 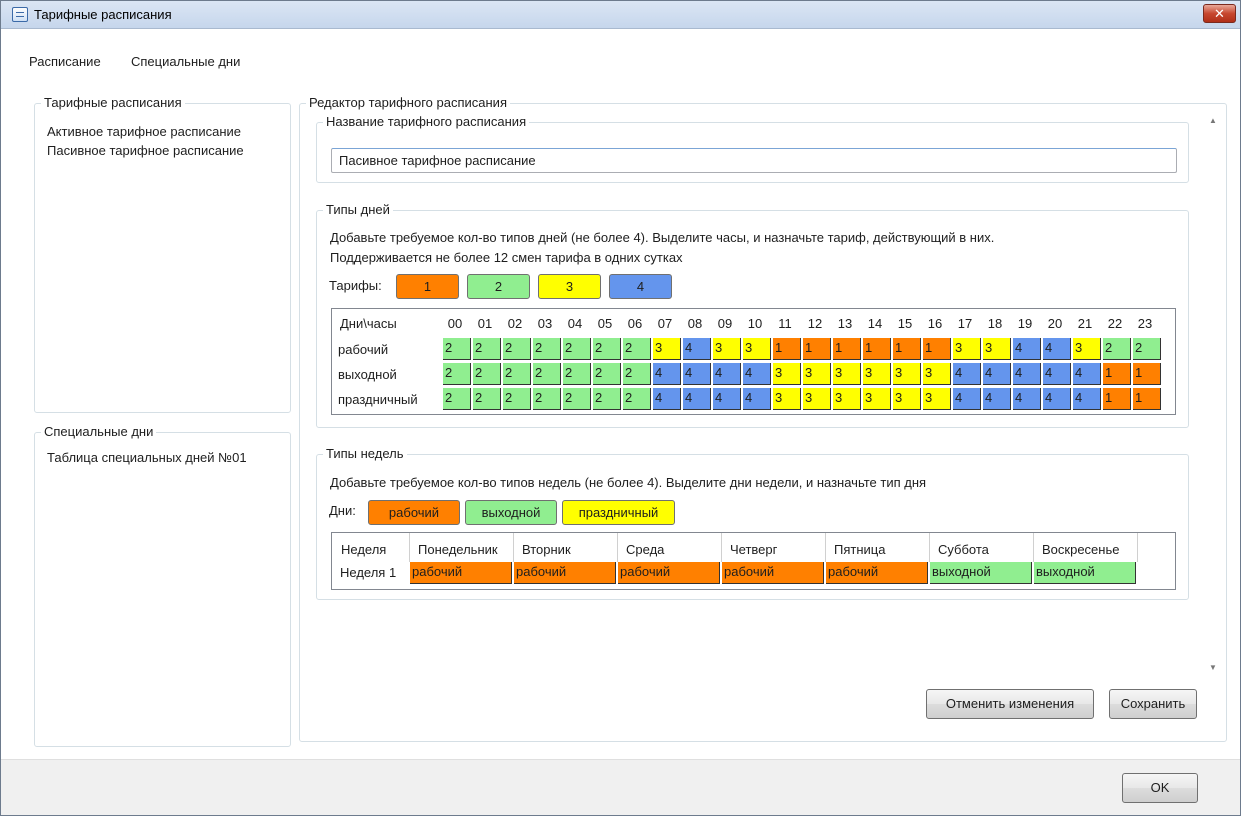 What do you see at coordinates (1153, 704) in the screenshot?
I see `save-button: Сохранить` at bounding box center [1153, 704].